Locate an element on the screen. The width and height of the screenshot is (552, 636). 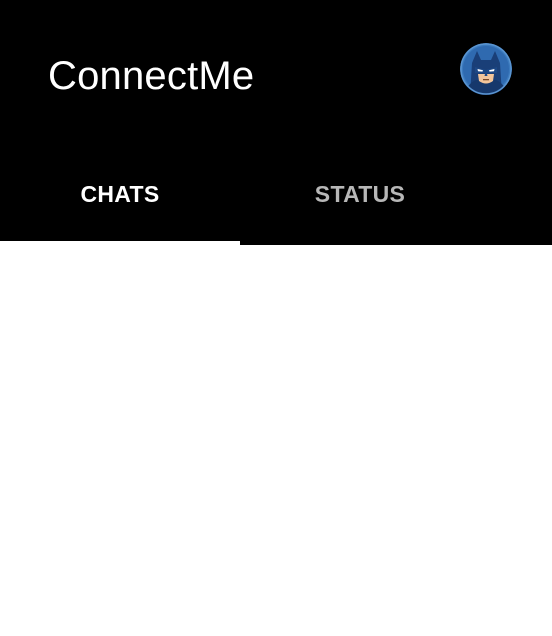
tab-status-label: STATUS is located at coordinates (360, 194).